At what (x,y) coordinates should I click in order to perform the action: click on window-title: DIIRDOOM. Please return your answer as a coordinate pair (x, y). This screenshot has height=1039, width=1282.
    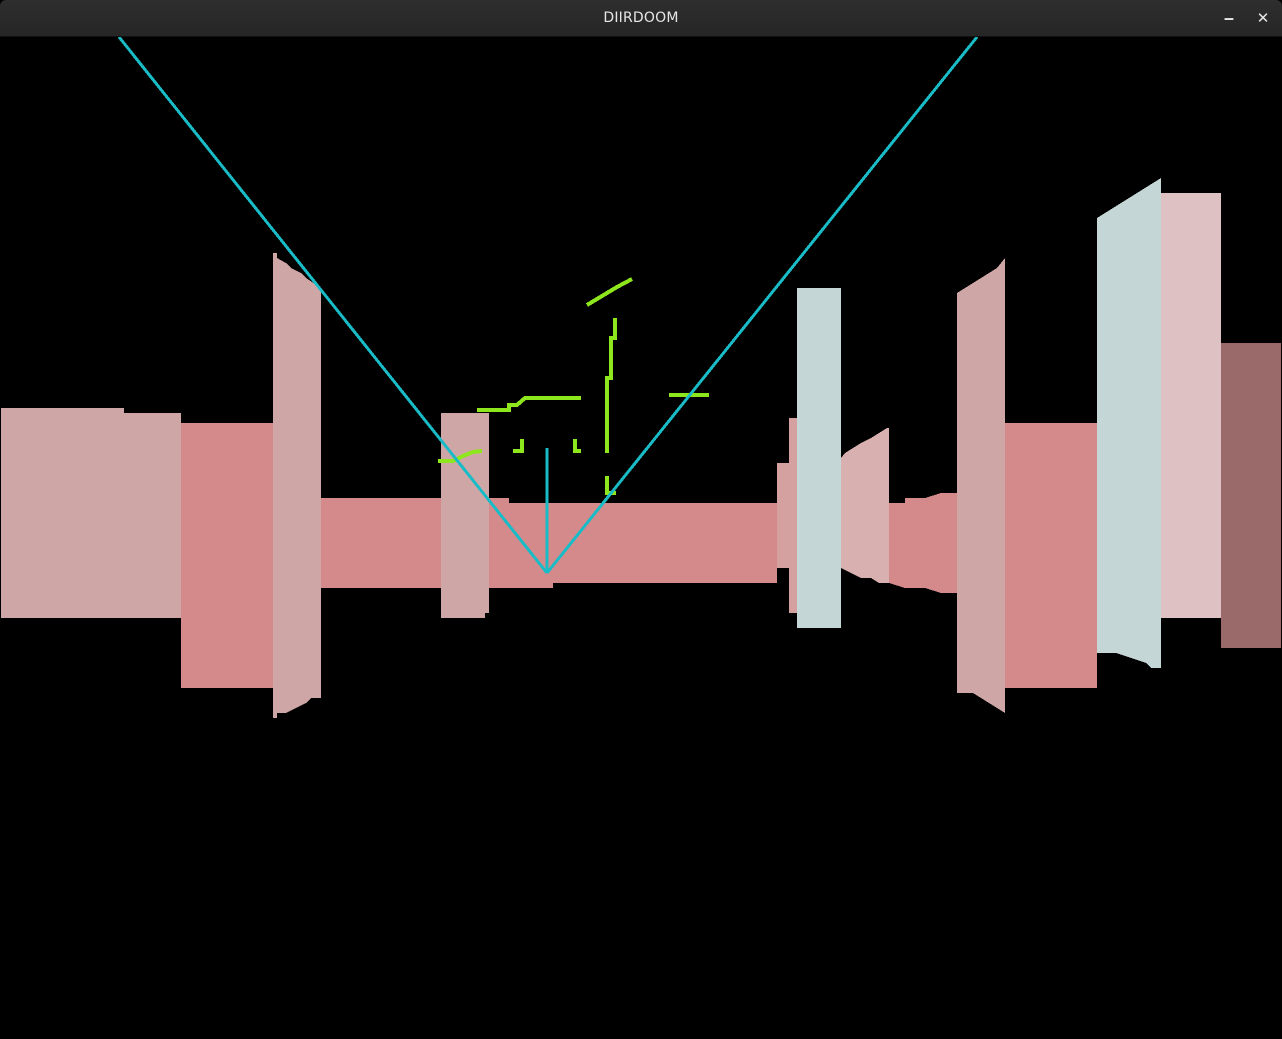
    Looking at the image, I should click on (641, 18).